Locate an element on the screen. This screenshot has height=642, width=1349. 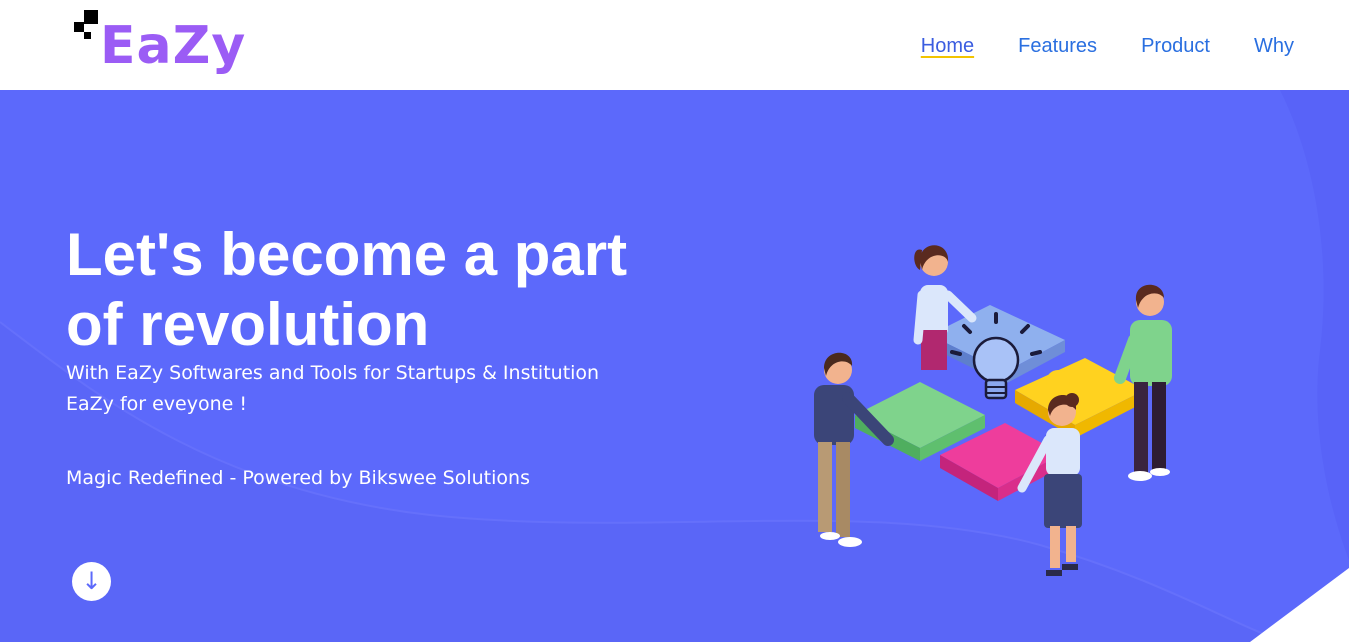
person-bottom is located at coordinates (1049, 484).